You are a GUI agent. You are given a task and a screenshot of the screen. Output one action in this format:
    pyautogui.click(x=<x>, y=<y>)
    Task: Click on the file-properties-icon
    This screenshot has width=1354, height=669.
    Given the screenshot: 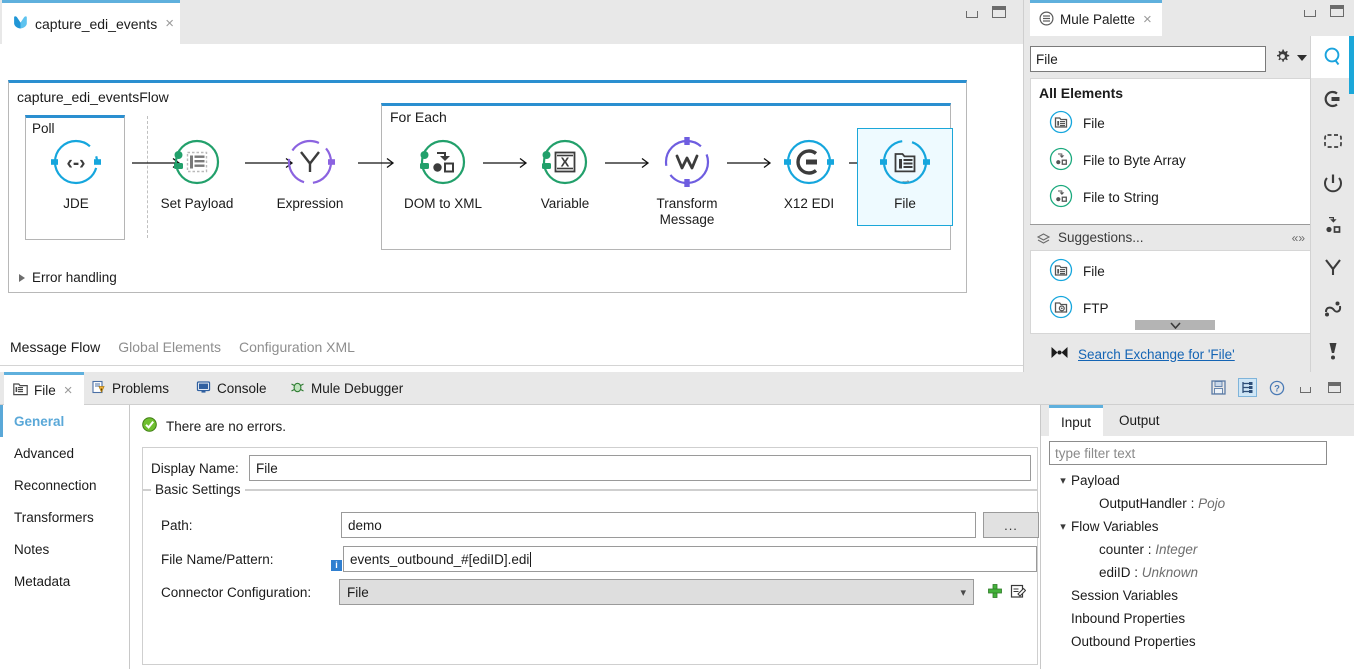 What is the action you would take?
    pyautogui.click(x=20, y=390)
    